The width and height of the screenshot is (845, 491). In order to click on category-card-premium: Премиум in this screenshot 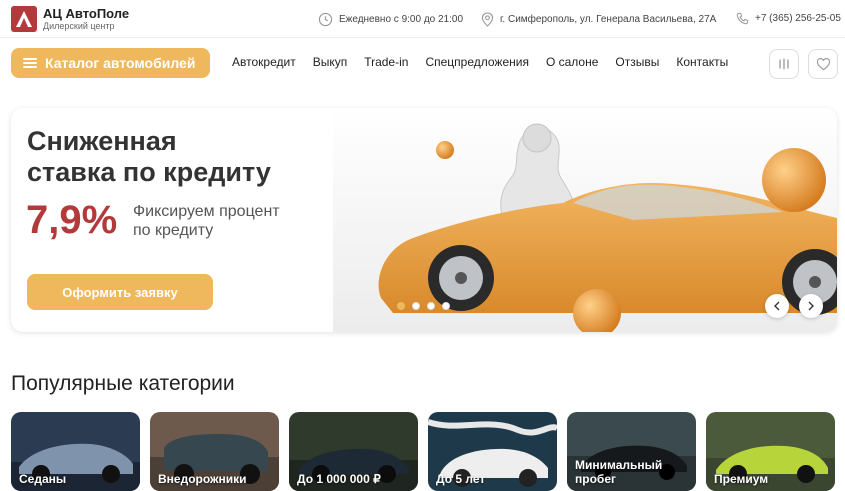, I will do `click(770, 451)`.